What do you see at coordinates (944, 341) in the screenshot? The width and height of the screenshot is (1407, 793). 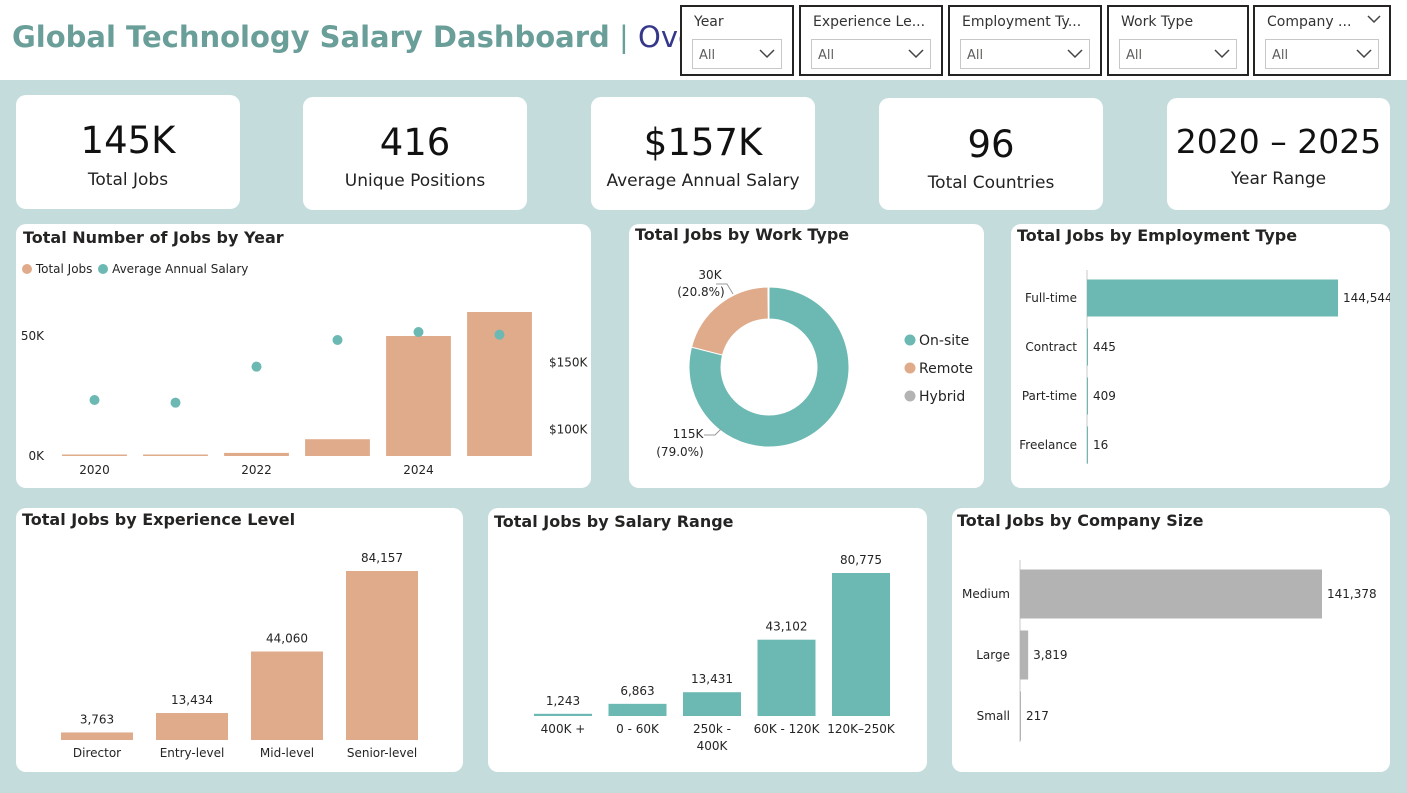 I see `legend-on-site: On-site` at bounding box center [944, 341].